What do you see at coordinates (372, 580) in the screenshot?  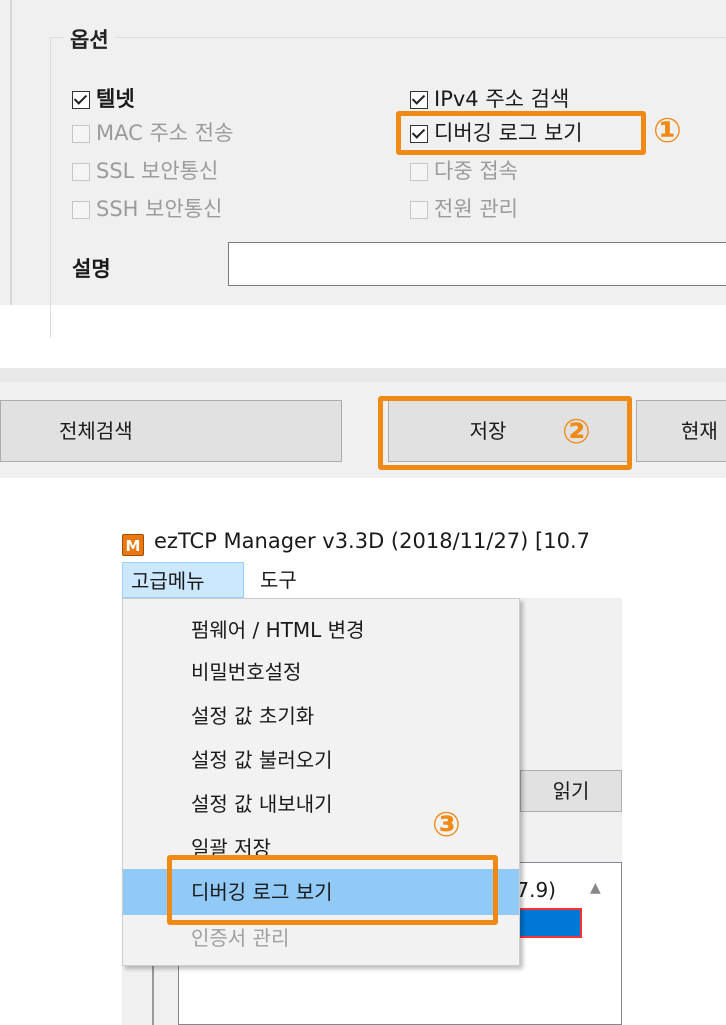 I see `menu-bar: 고급메뉴 도구` at bounding box center [372, 580].